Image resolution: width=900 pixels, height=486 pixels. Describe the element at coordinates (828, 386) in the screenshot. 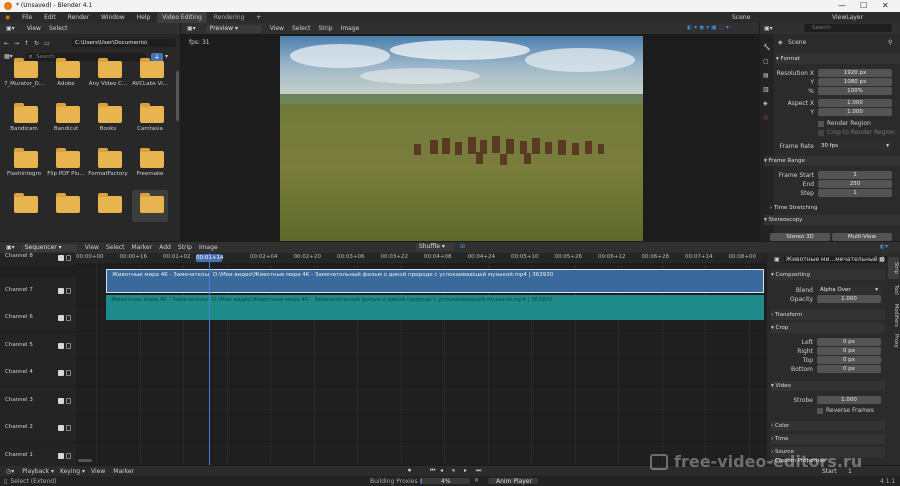

I see `video-section-header: ▾ Video` at that location.